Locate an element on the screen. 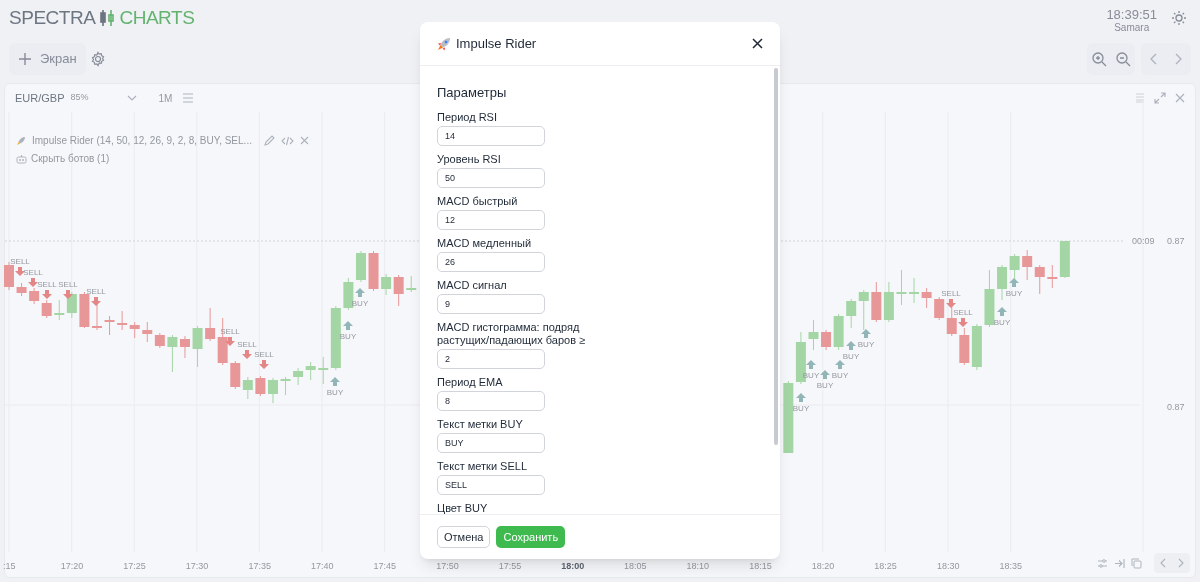  input-field: 26 is located at coordinates (491, 261).